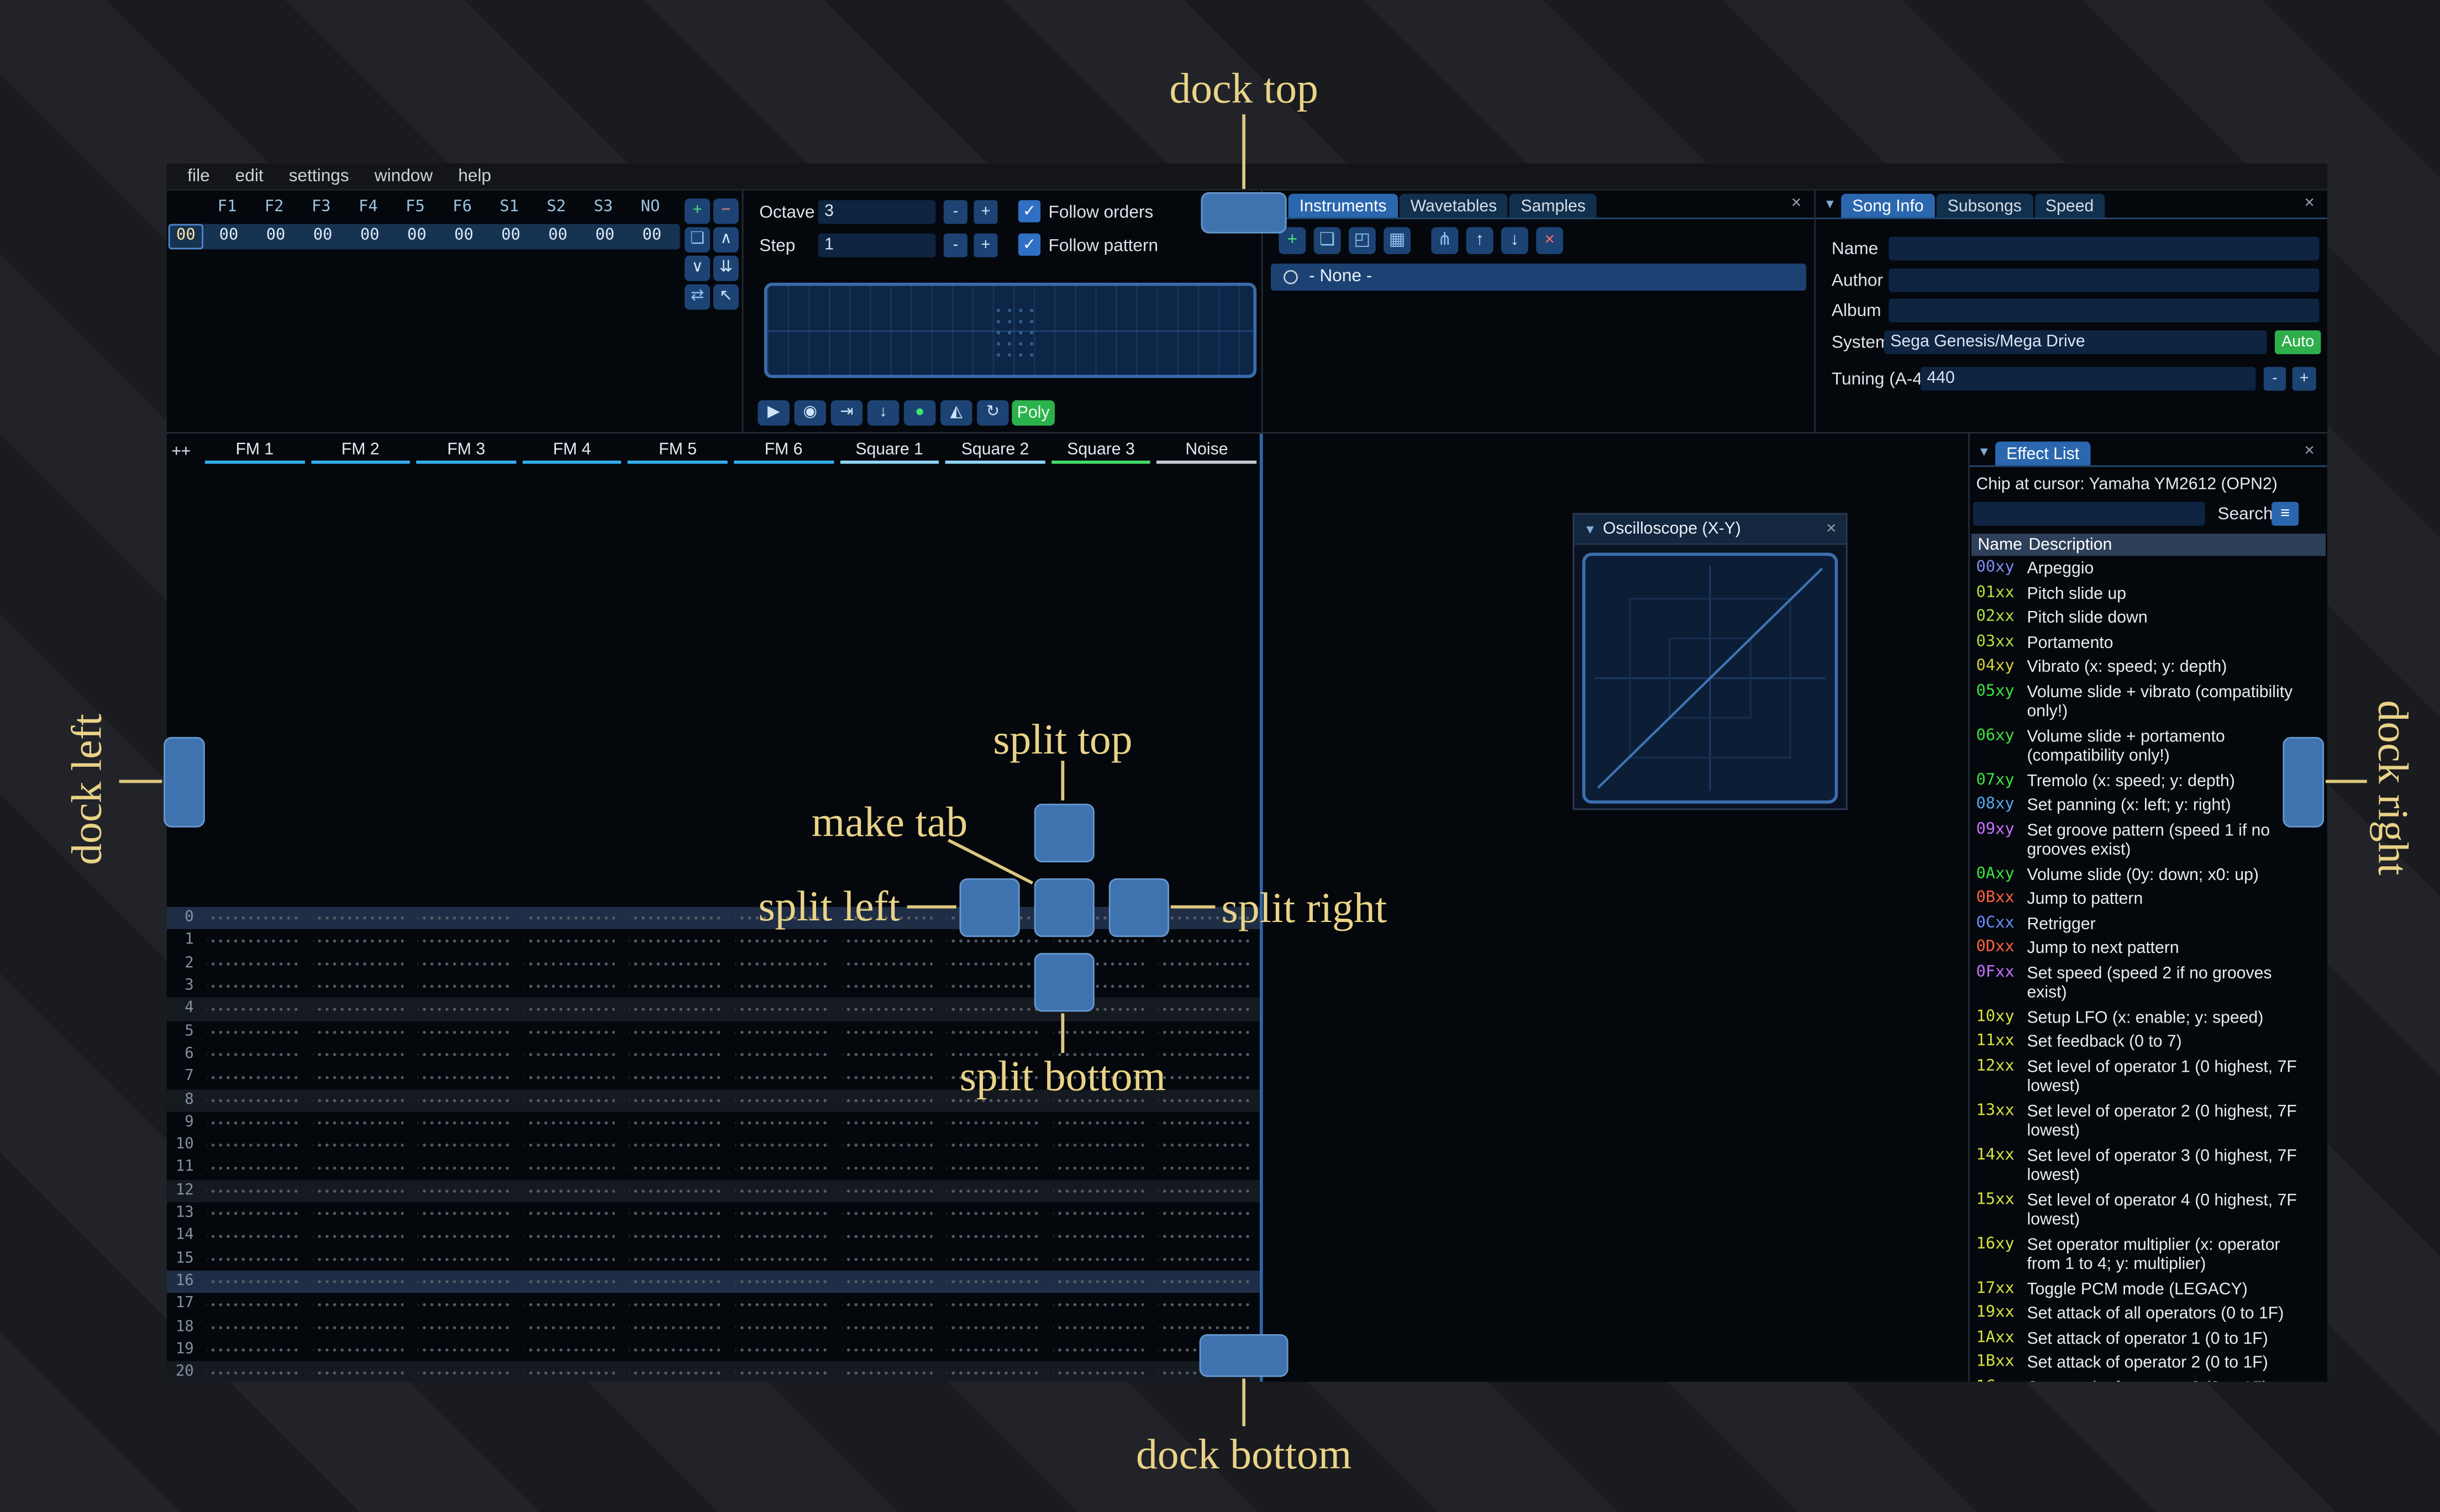 This screenshot has width=2440, height=1512. I want to click on album-input, so click(2104, 310).